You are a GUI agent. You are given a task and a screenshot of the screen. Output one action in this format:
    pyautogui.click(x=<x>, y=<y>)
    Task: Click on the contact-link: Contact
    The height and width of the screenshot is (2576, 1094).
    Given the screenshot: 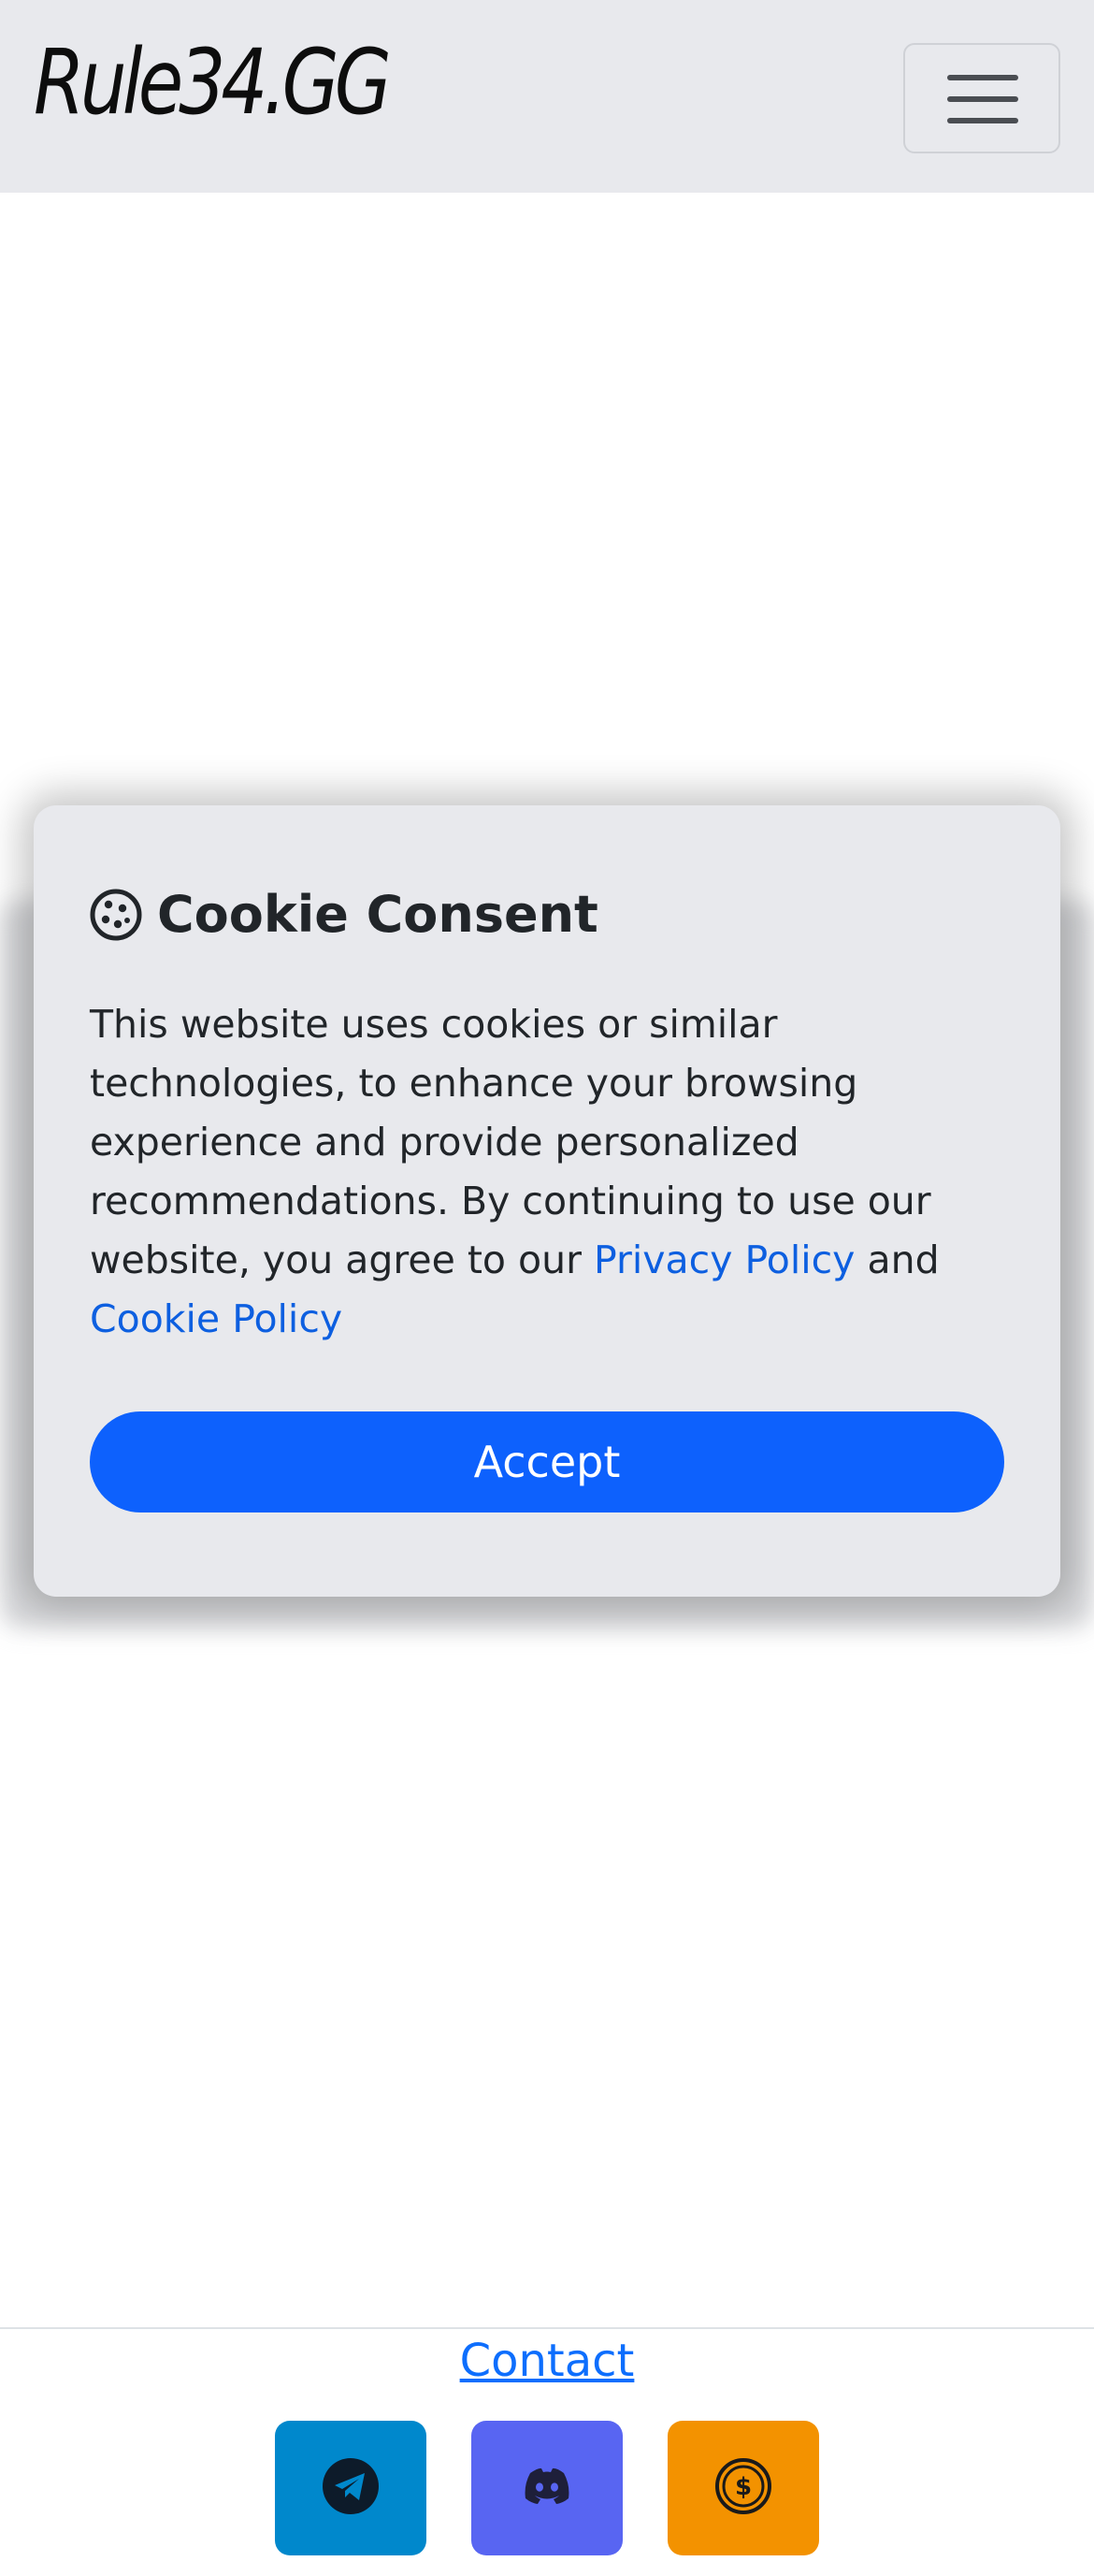 What is the action you would take?
    pyautogui.click(x=547, y=2361)
    